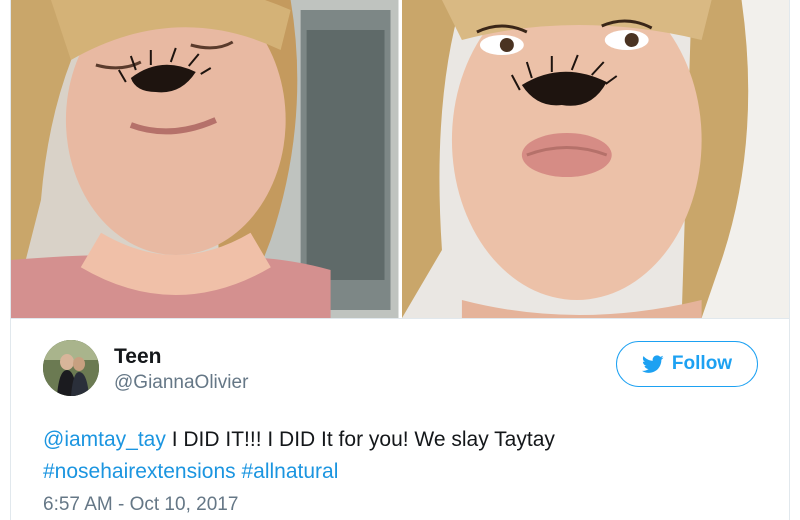 Image resolution: width=800 pixels, height=520 pixels. I want to click on avatar-image, so click(71, 368).